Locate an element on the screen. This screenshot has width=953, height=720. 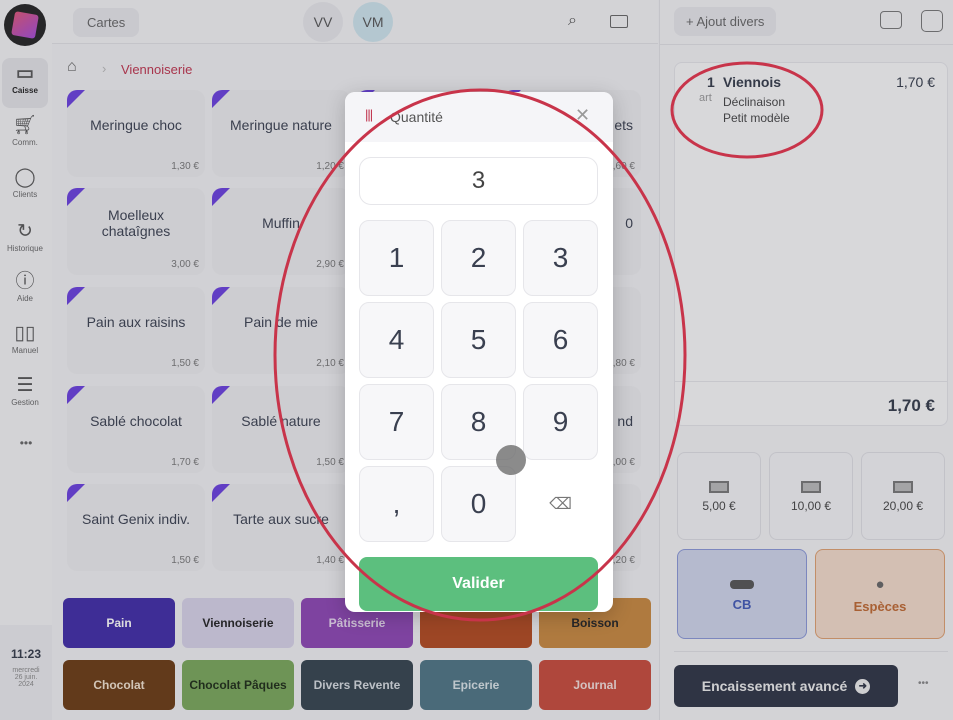
keypad-key: 4 is located at coordinates (396, 340).